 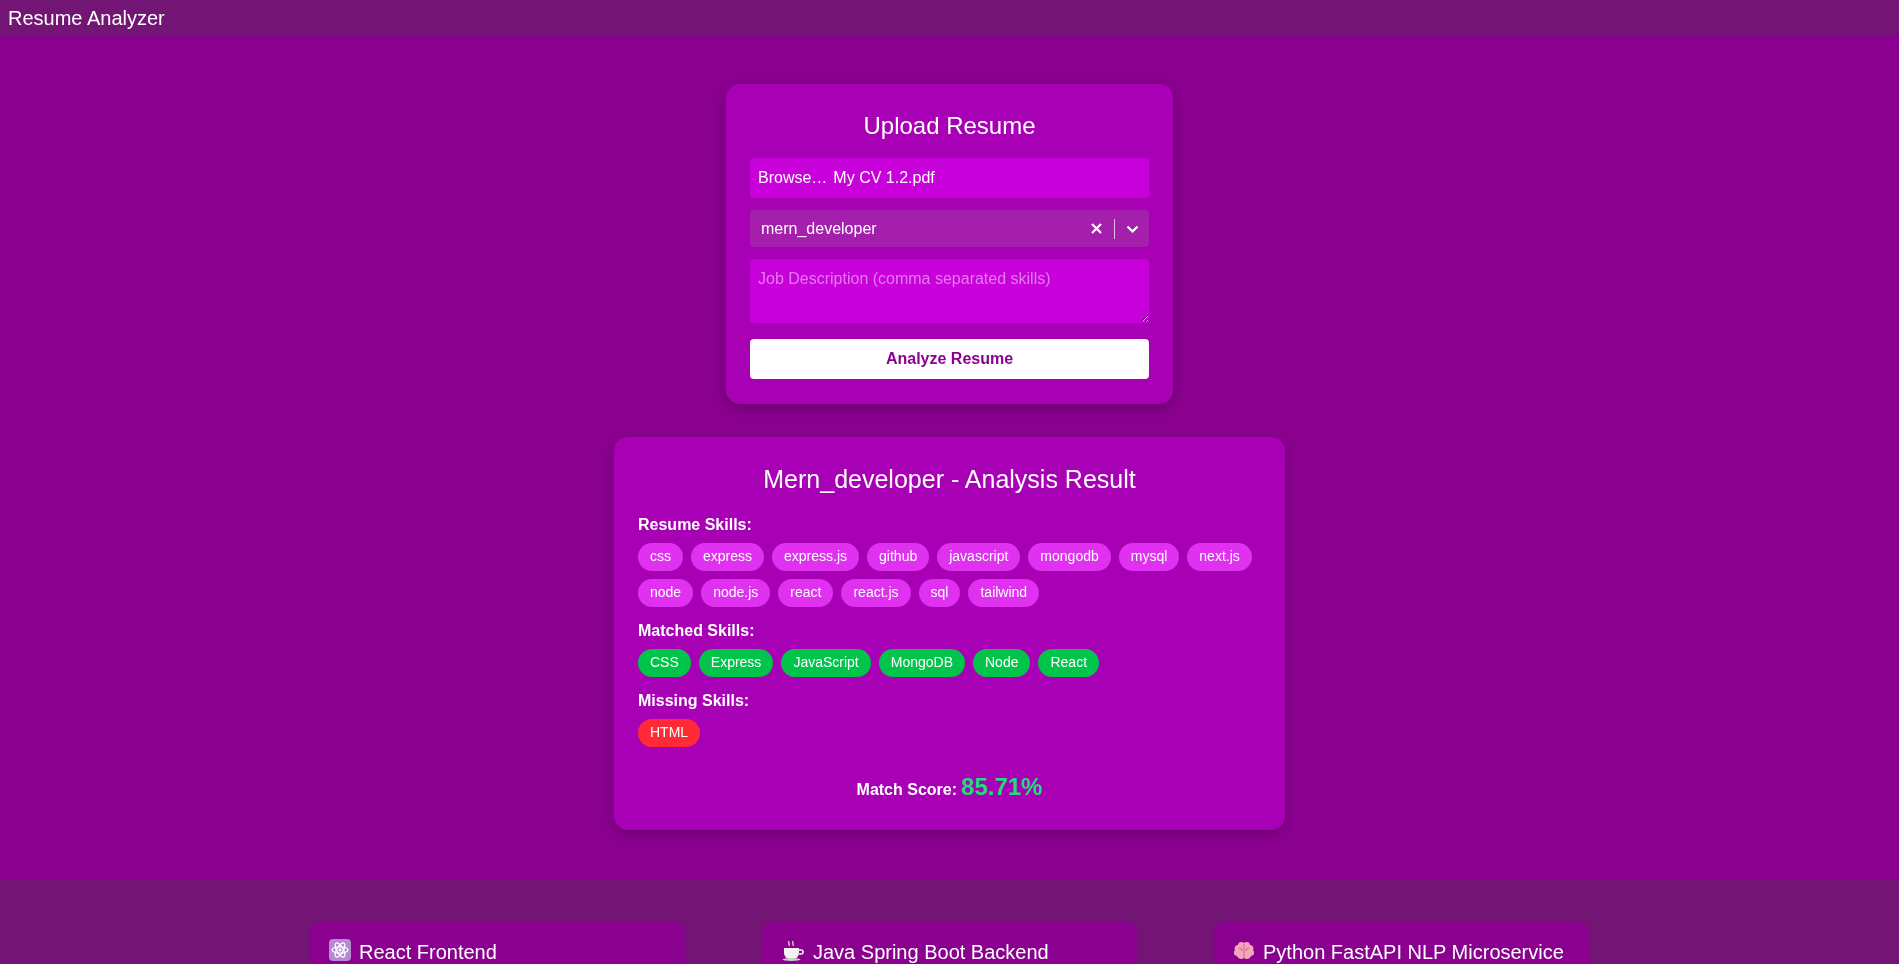 What do you see at coordinates (931, 951) in the screenshot?
I see `card-title: Java Spring Boot Backend` at bounding box center [931, 951].